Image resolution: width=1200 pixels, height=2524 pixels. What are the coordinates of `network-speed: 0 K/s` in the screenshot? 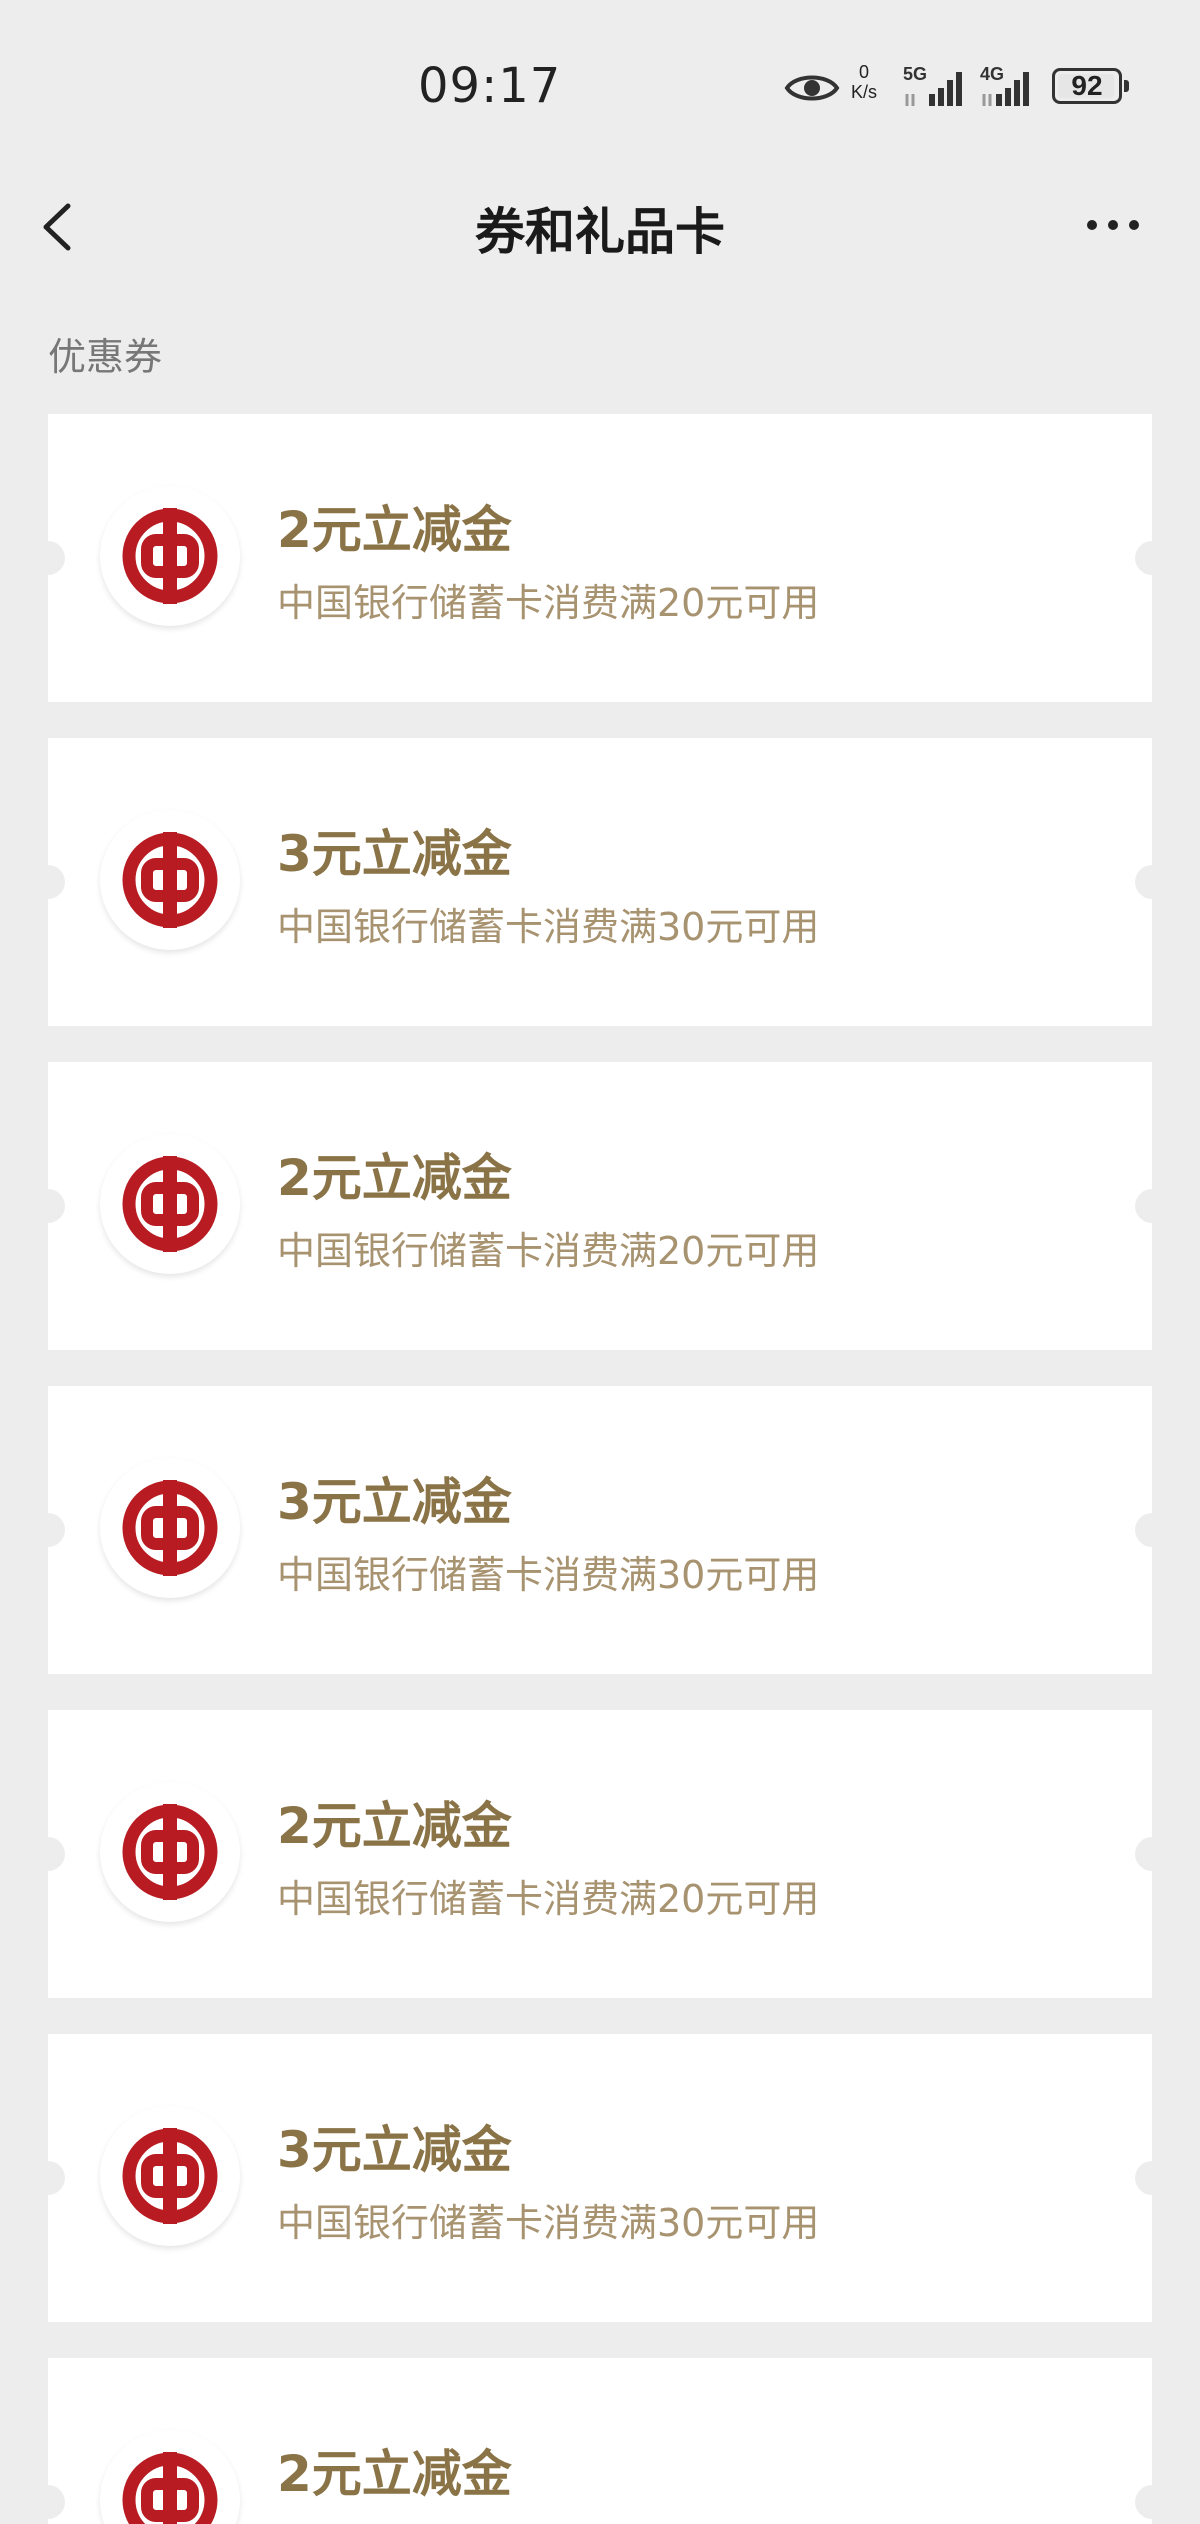 It's located at (864, 82).